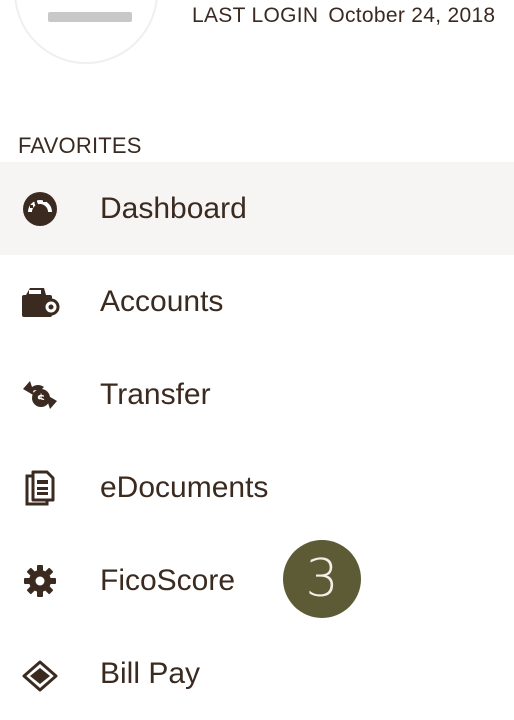 Image resolution: width=514 pixels, height=720 pixels. What do you see at coordinates (257, 208) in the screenshot?
I see `menu-item-dashboard: Dashboard` at bounding box center [257, 208].